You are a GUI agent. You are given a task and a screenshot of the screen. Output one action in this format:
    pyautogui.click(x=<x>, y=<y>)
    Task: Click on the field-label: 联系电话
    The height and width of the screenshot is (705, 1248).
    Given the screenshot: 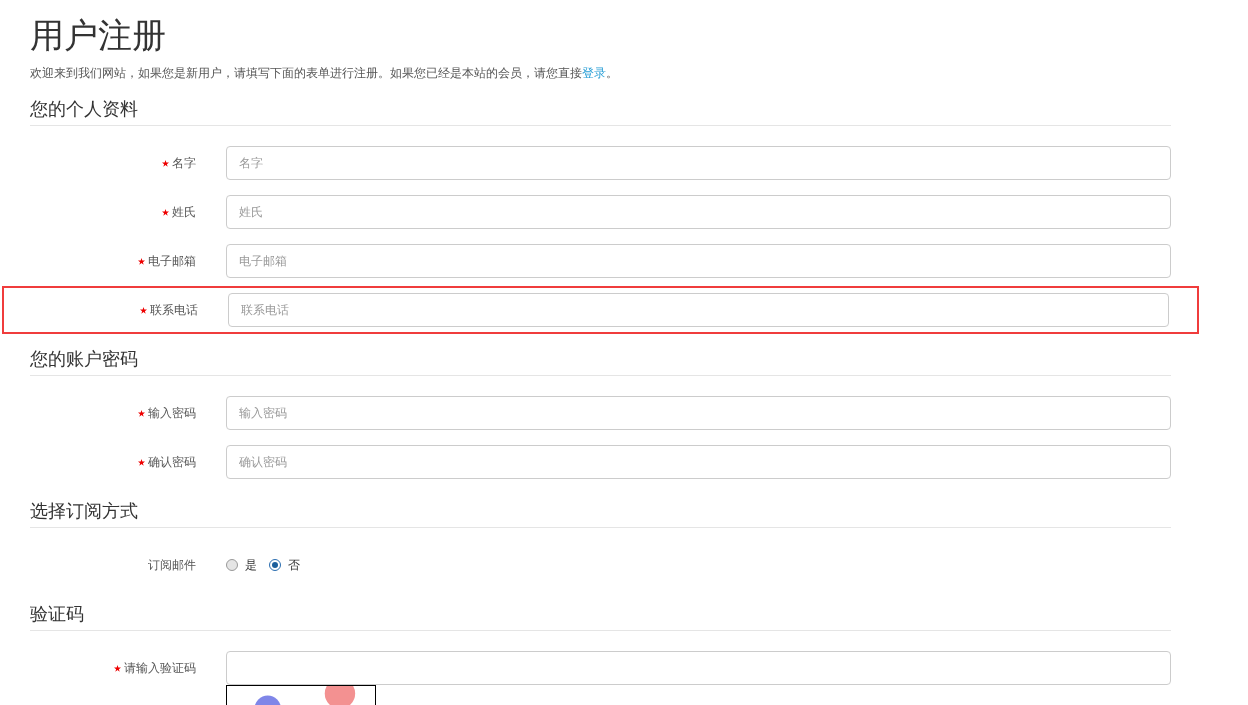 What is the action you would take?
    pyautogui.click(x=174, y=310)
    